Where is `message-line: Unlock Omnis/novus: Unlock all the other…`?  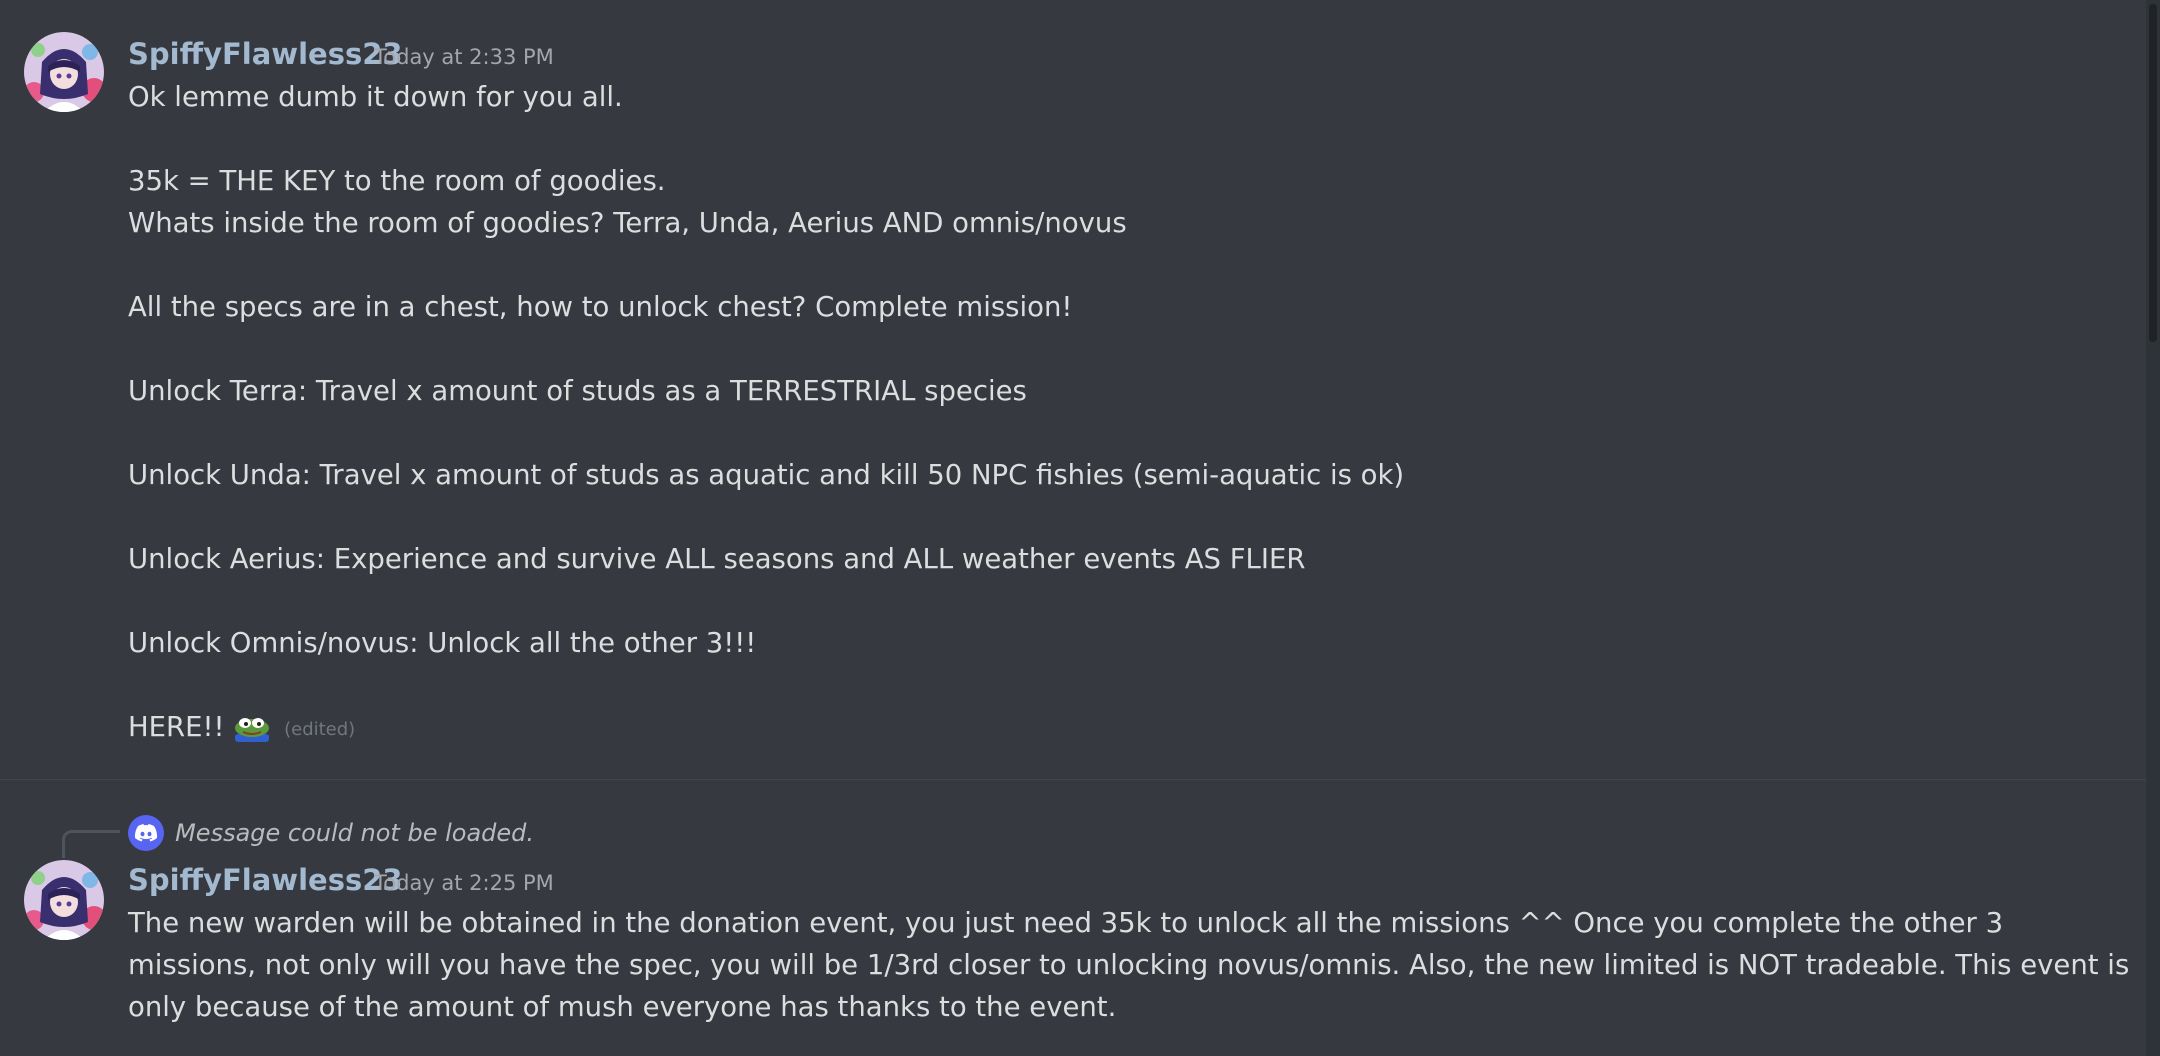
message-line: Unlock Omnis/novus: Unlock all the other… is located at coordinates (442, 643).